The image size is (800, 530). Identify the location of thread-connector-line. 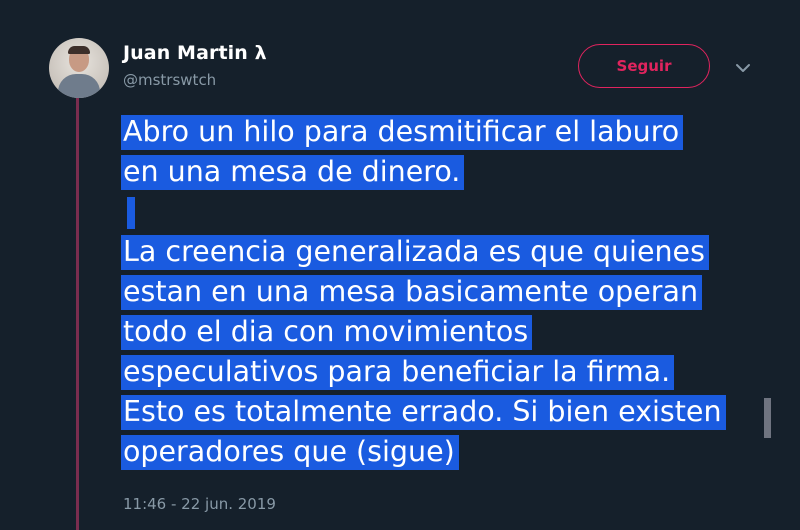
(77, 314).